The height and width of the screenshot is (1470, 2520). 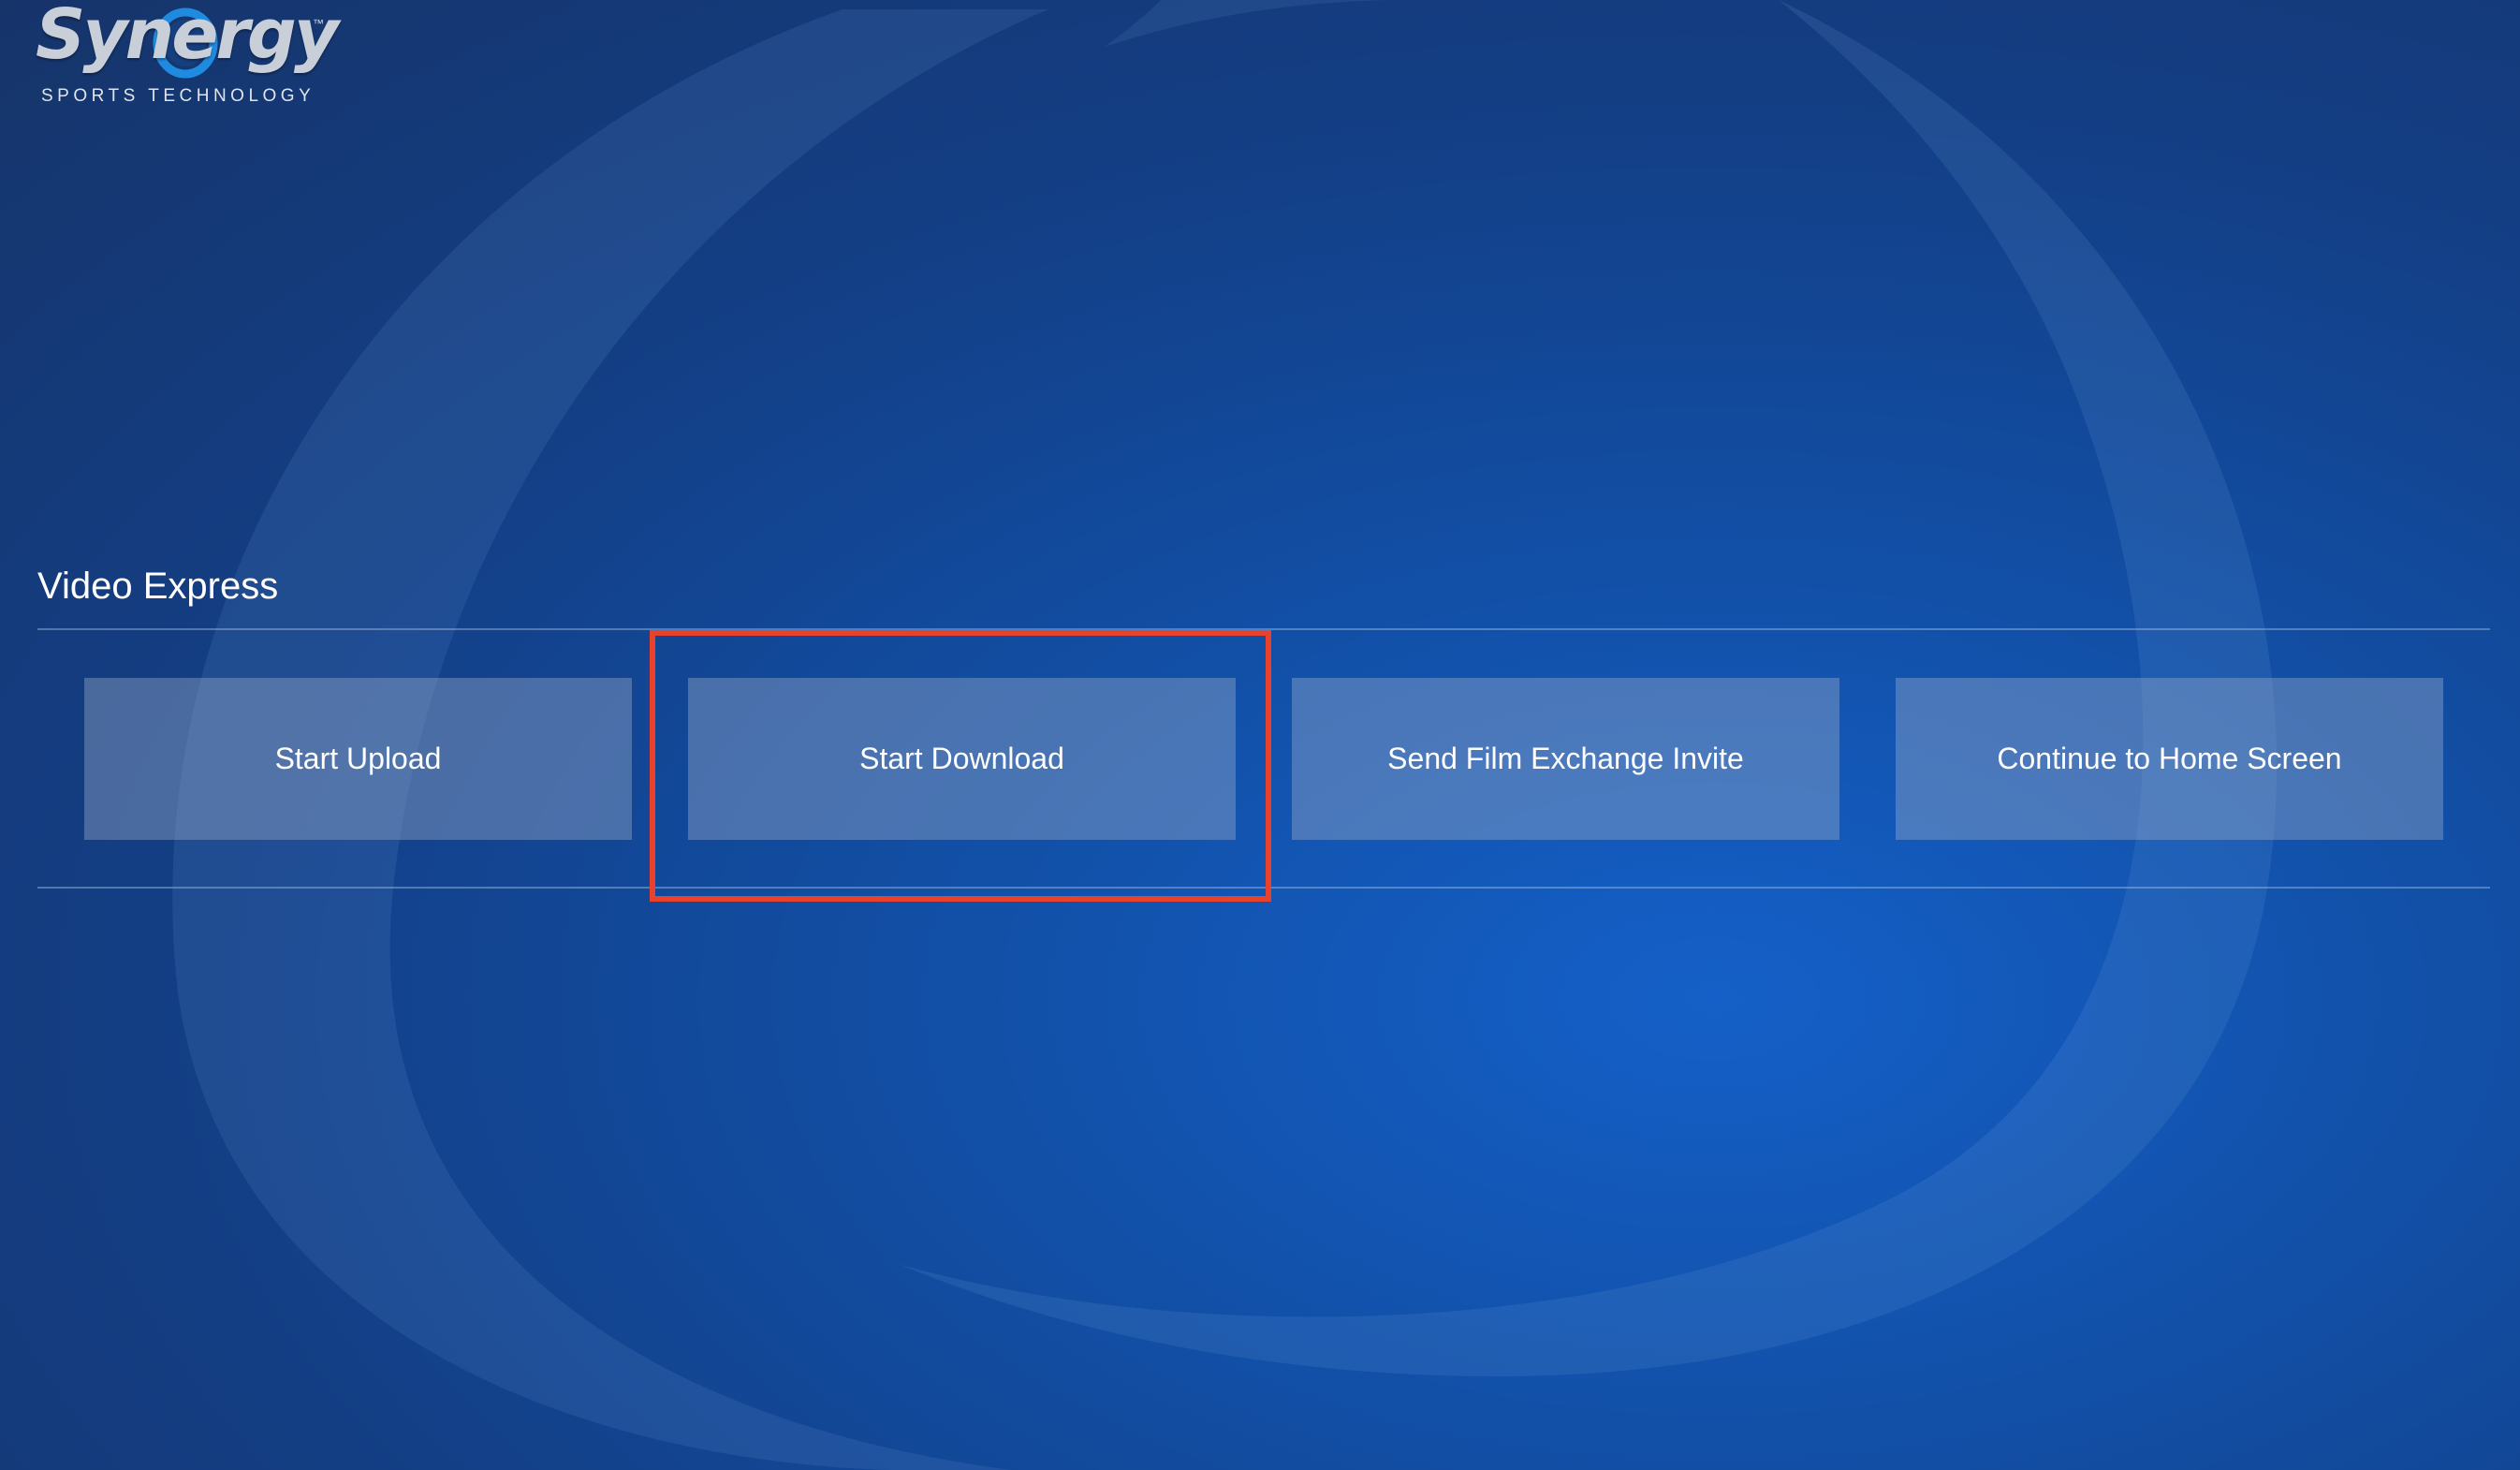 I want to click on logo-wordmark: Synergy, so click(x=187, y=37).